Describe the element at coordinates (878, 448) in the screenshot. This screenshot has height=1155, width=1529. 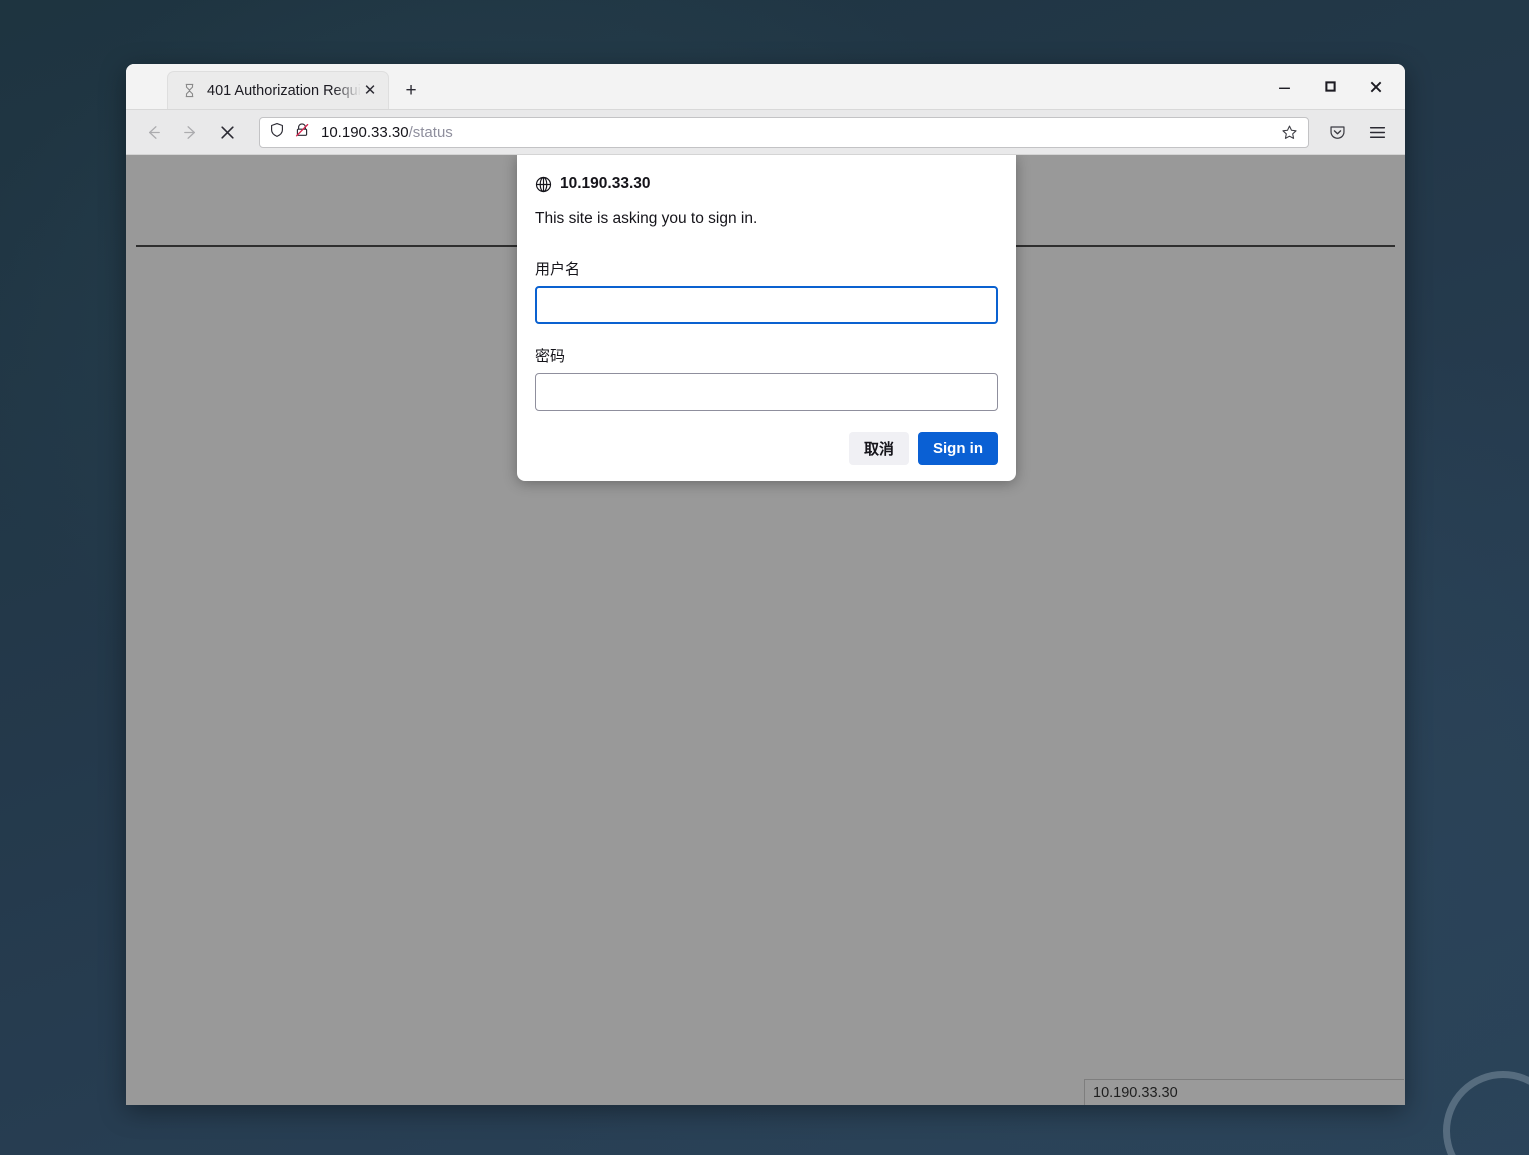
I see `cancel-button: 取消` at that location.